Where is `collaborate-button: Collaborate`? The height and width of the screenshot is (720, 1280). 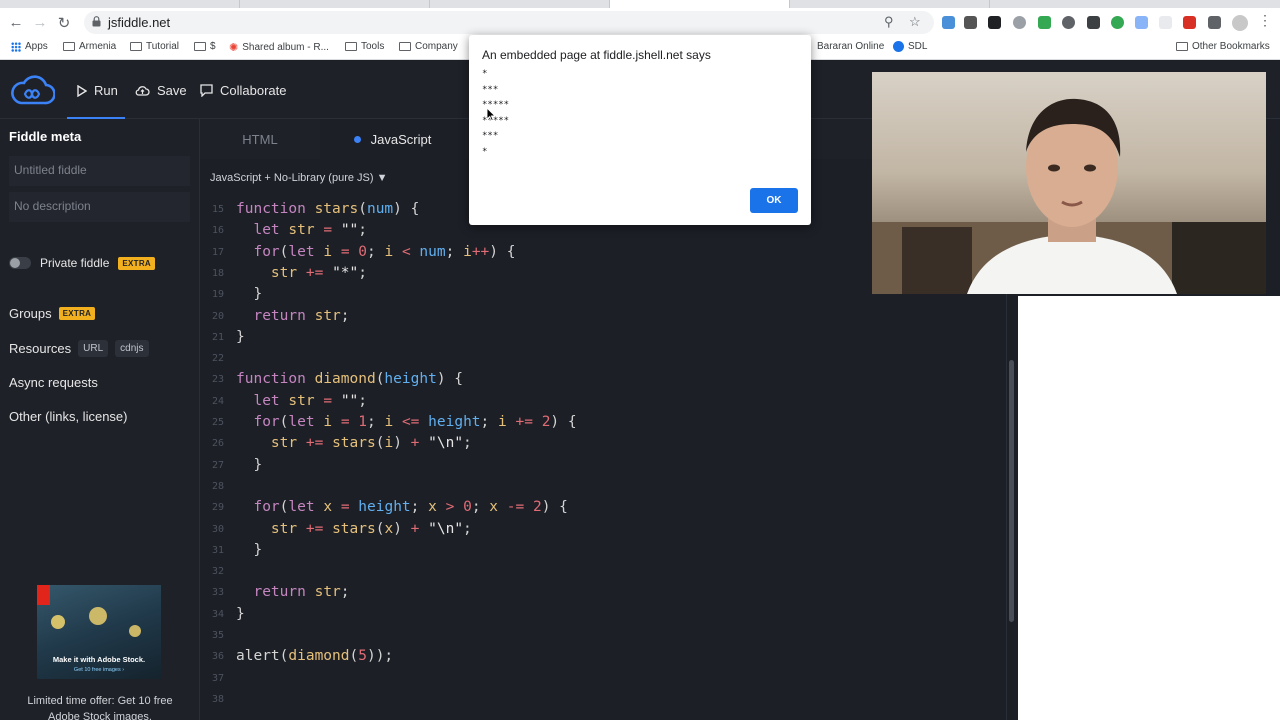 collaborate-button: Collaborate is located at coordinates (243, 90).